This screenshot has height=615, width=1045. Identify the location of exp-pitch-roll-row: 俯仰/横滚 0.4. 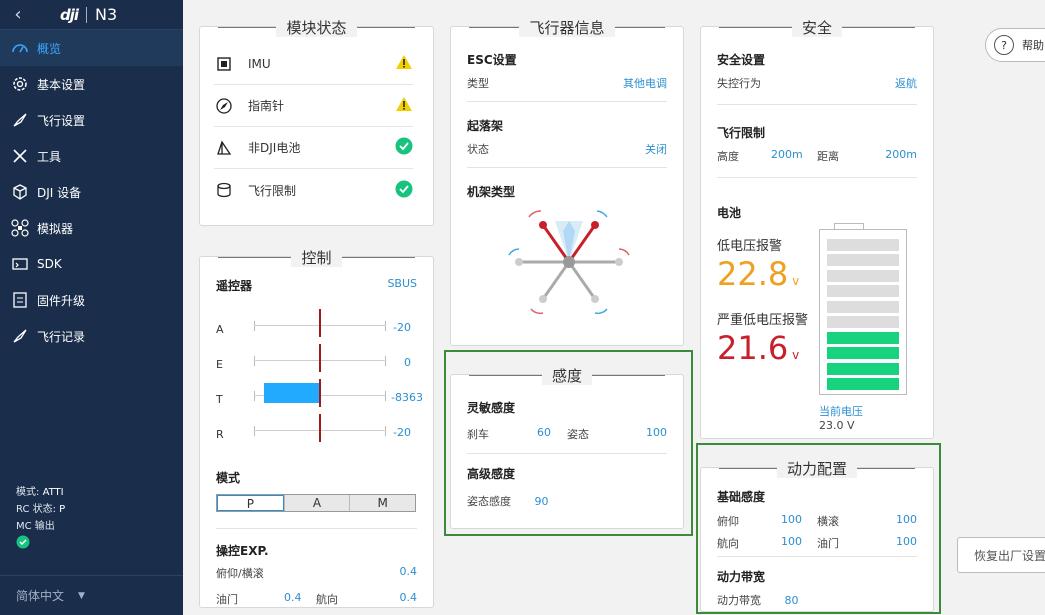
(316, 572).